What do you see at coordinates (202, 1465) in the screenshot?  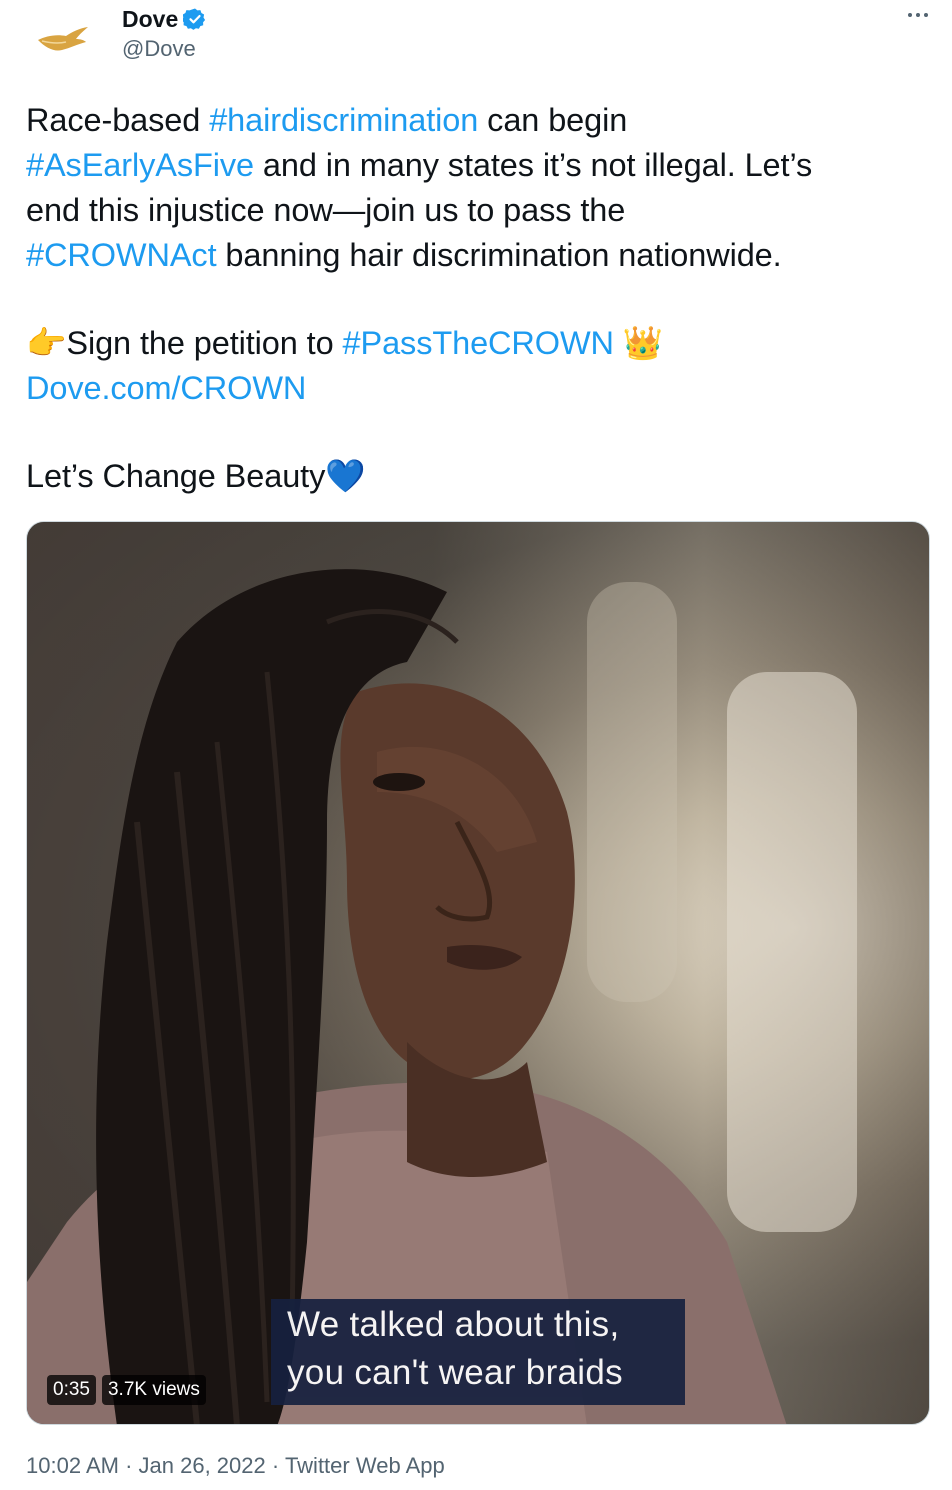 I see `tweet-date: Jan 26, 2022` at bounding box center [202, 1465].